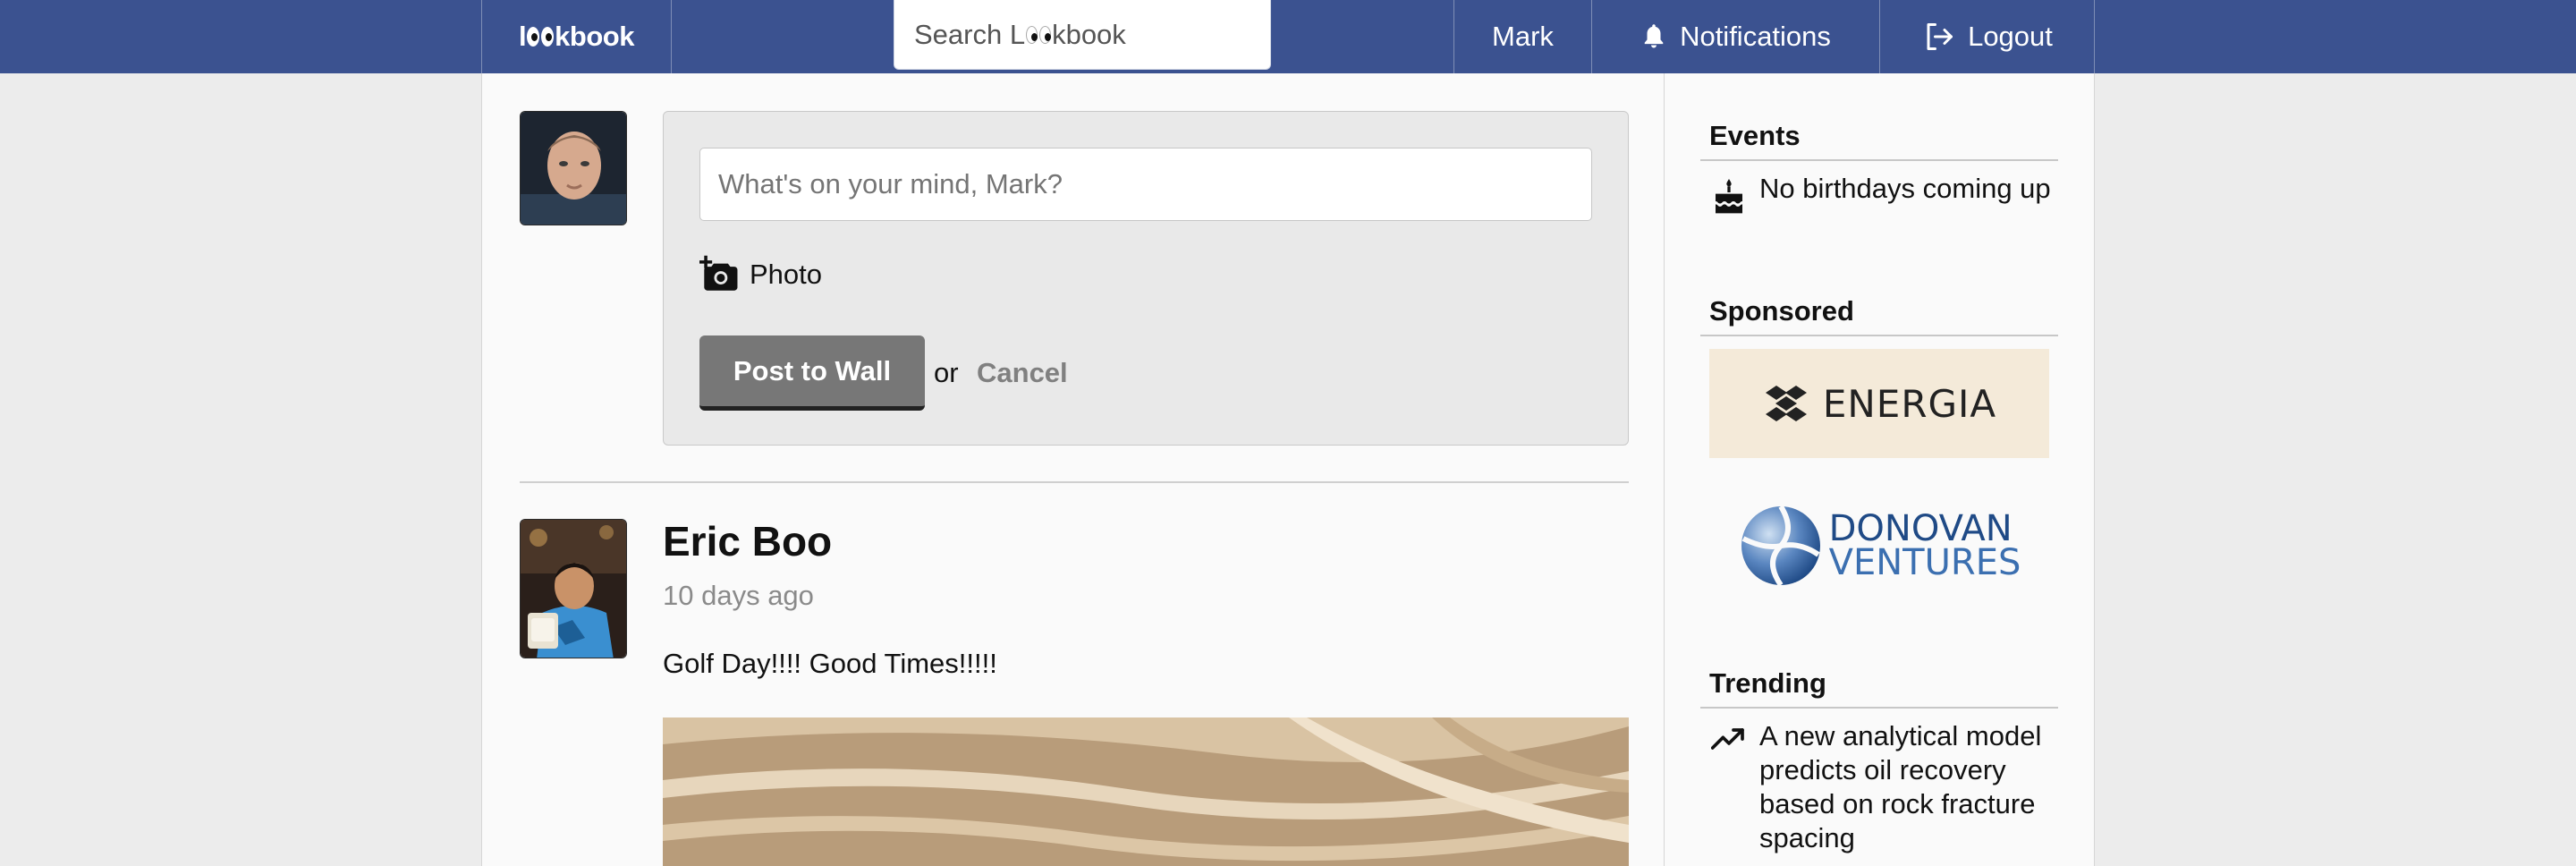  I want to click on post-timestamp: 10 days ago, so click(738, 596).